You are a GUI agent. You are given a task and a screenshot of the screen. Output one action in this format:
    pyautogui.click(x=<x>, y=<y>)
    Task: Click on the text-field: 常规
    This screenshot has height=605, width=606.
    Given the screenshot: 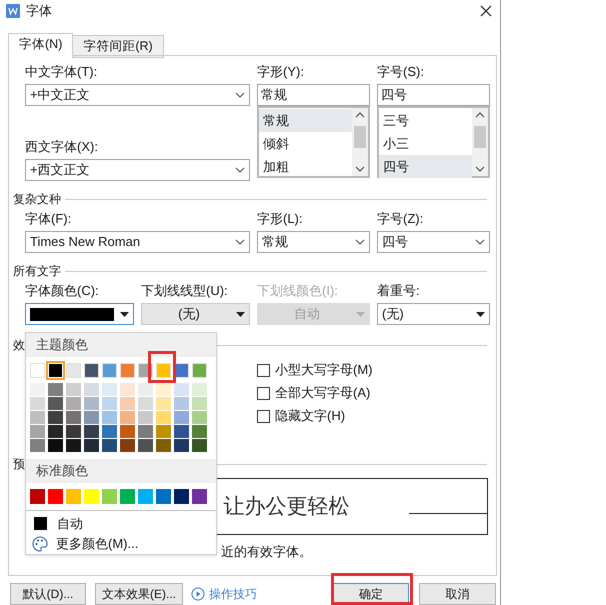 What is the action you would take?
    pyautogui.click(x=313, y=95)
    